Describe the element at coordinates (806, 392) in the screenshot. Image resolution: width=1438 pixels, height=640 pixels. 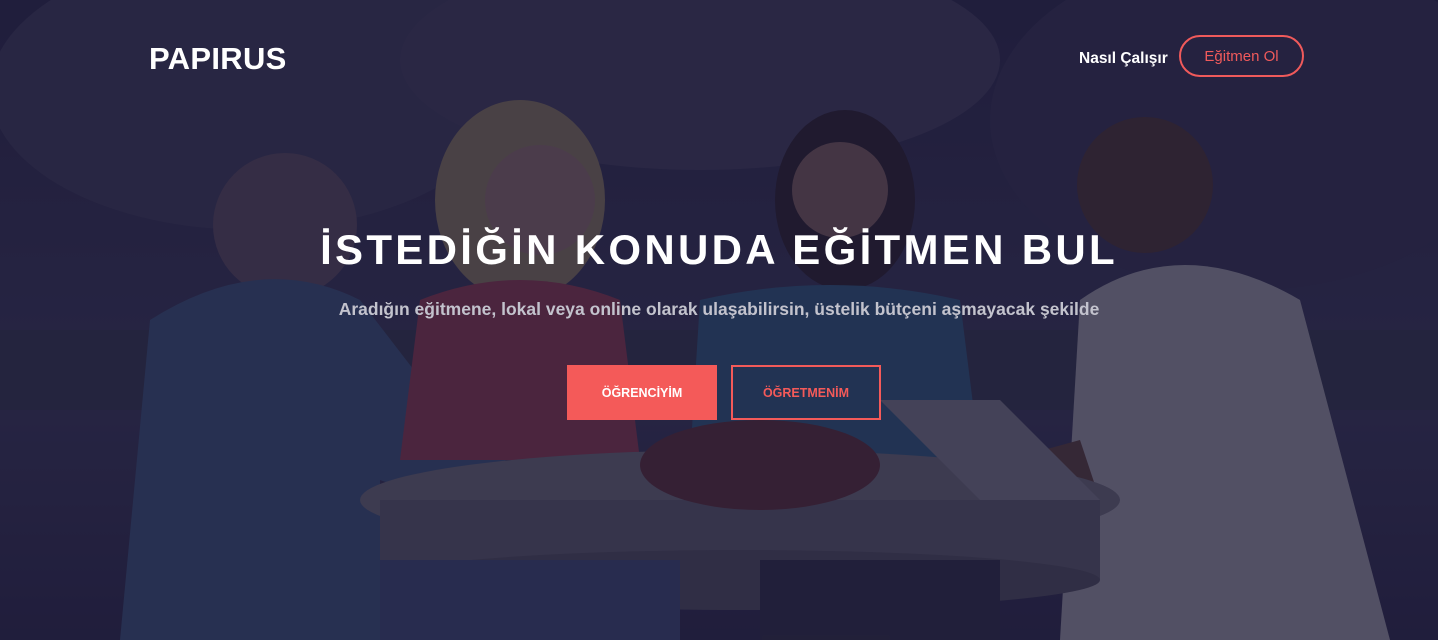
I see `teacher-button: ÖĞRETMENİM` at that location.